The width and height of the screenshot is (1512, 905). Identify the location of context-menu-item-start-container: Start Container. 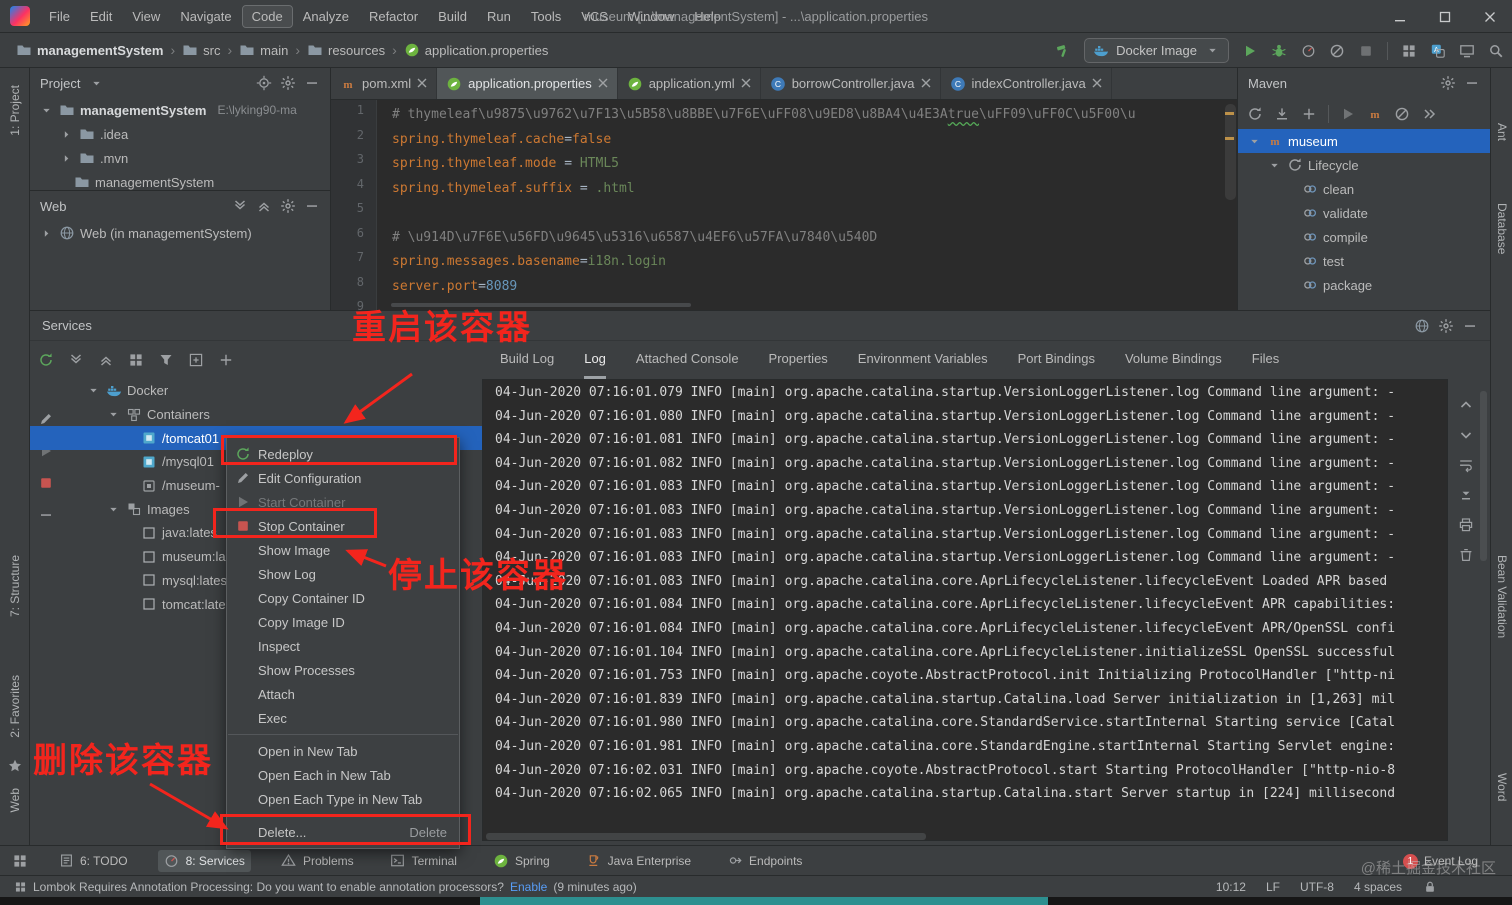
(343, 502).